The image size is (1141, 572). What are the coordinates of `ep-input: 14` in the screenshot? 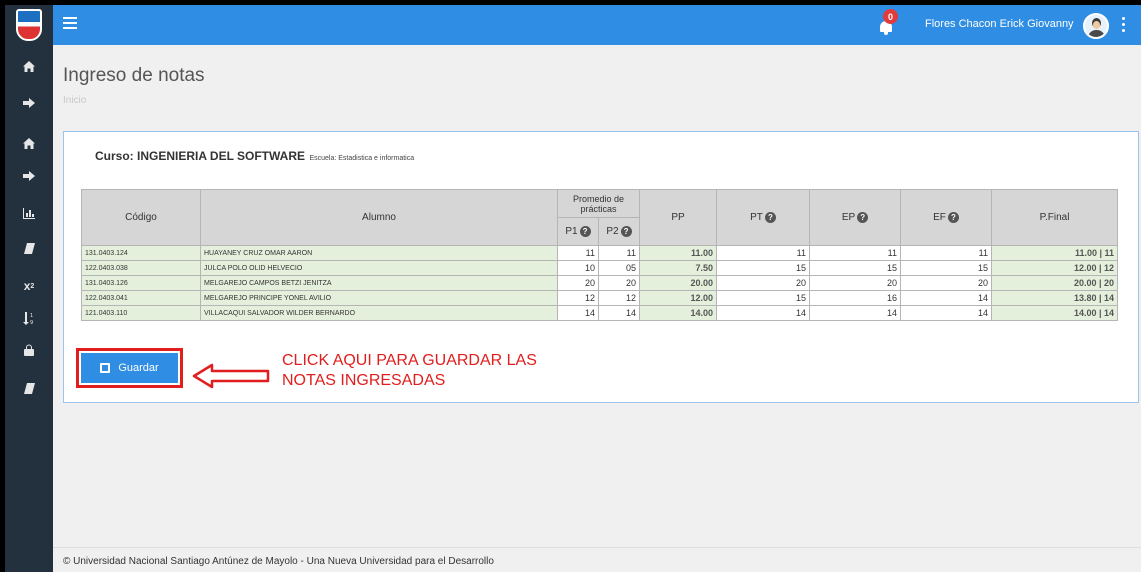 It's located at (855, 313).